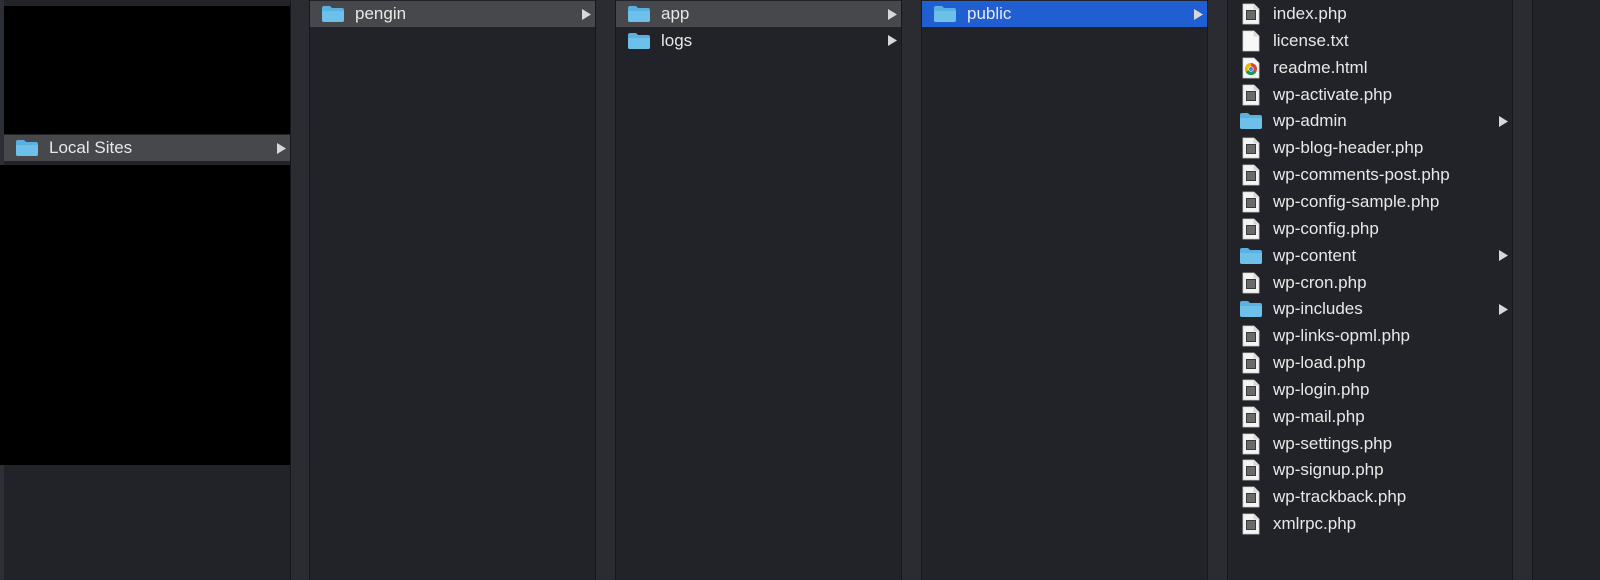 This screenshot has height=580, width=1600. What do you see at coordinates (1333, 94) in the screenshot?
I see `item-label: wp-activate.php` at bounding box center [1333, 94].